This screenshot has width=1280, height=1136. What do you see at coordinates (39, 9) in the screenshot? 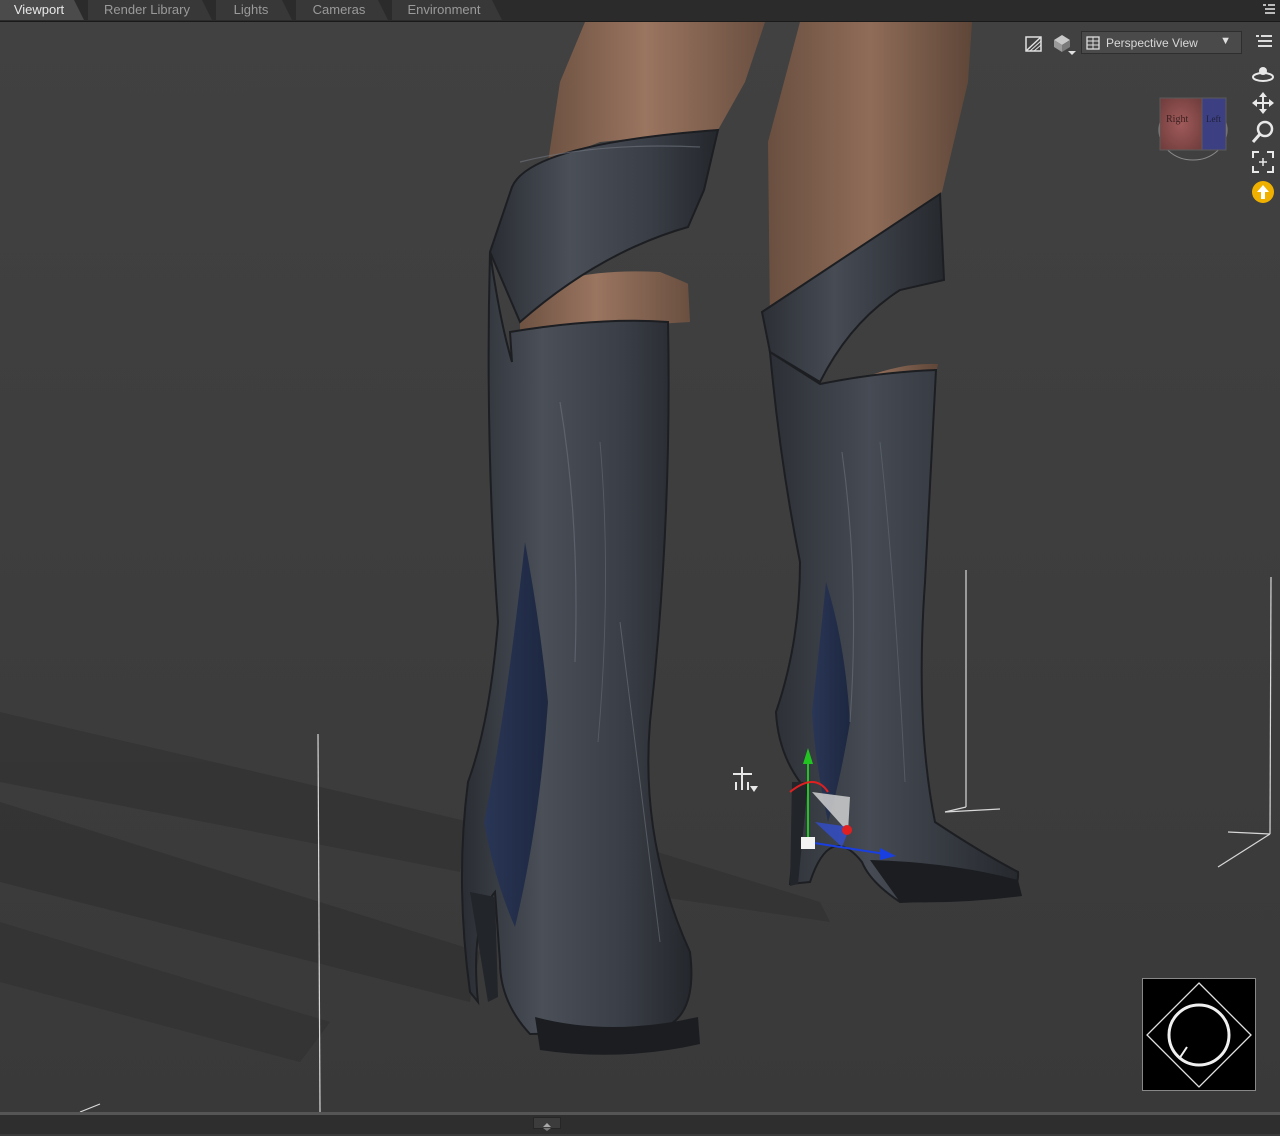
I see `tab-viewport-label: Viewport` at bounding box center [39, 9].